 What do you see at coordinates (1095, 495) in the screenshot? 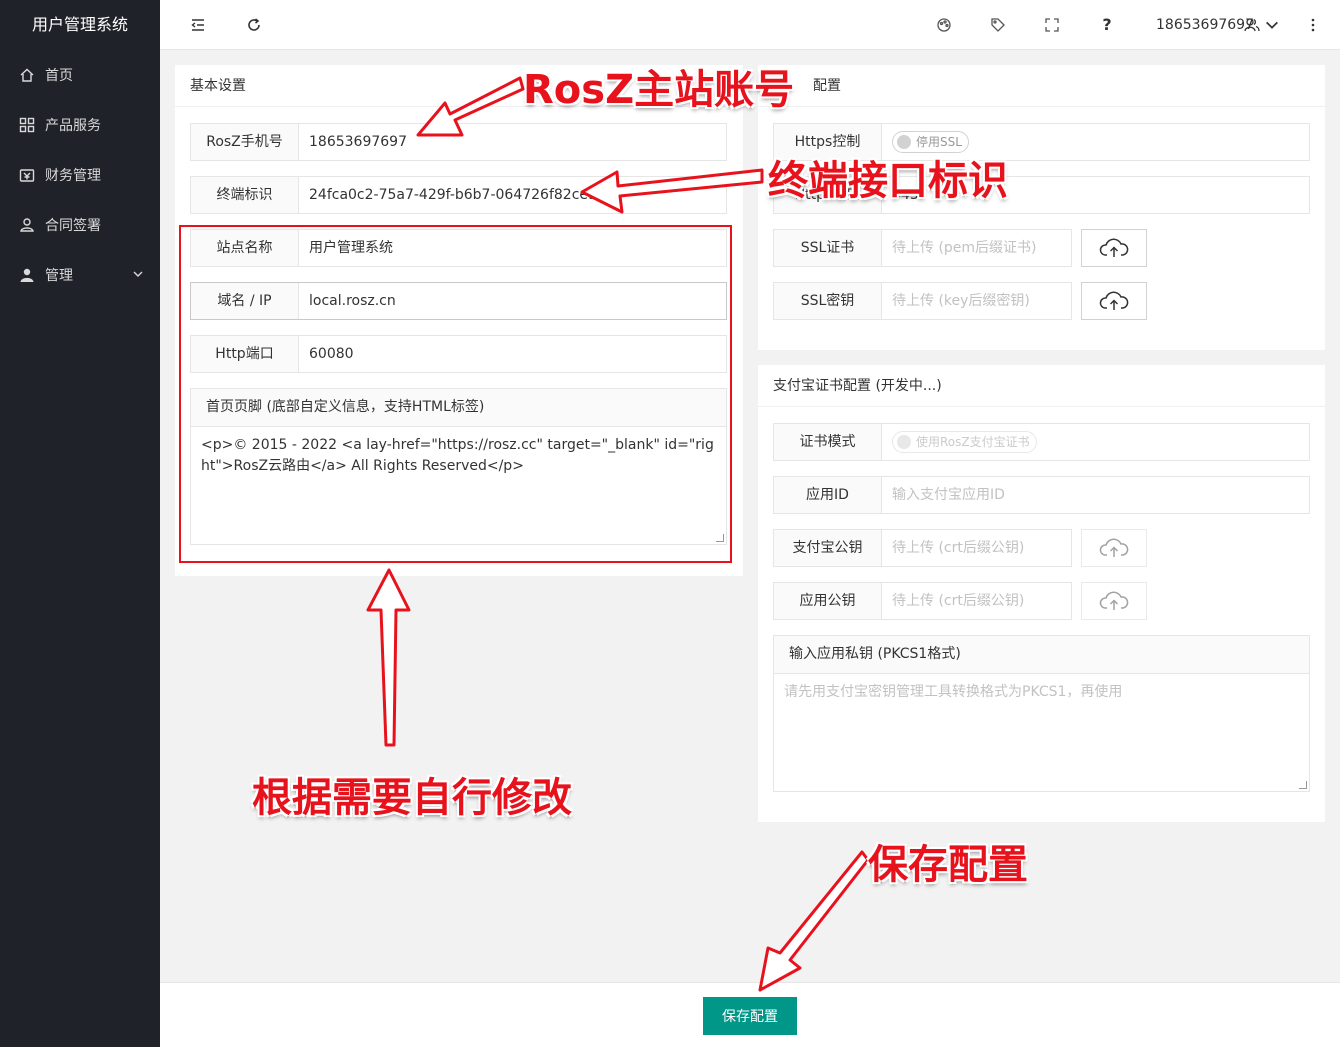
I see `appid-input: 输入支付宝应用ID` at bounding box center [1095, 495].